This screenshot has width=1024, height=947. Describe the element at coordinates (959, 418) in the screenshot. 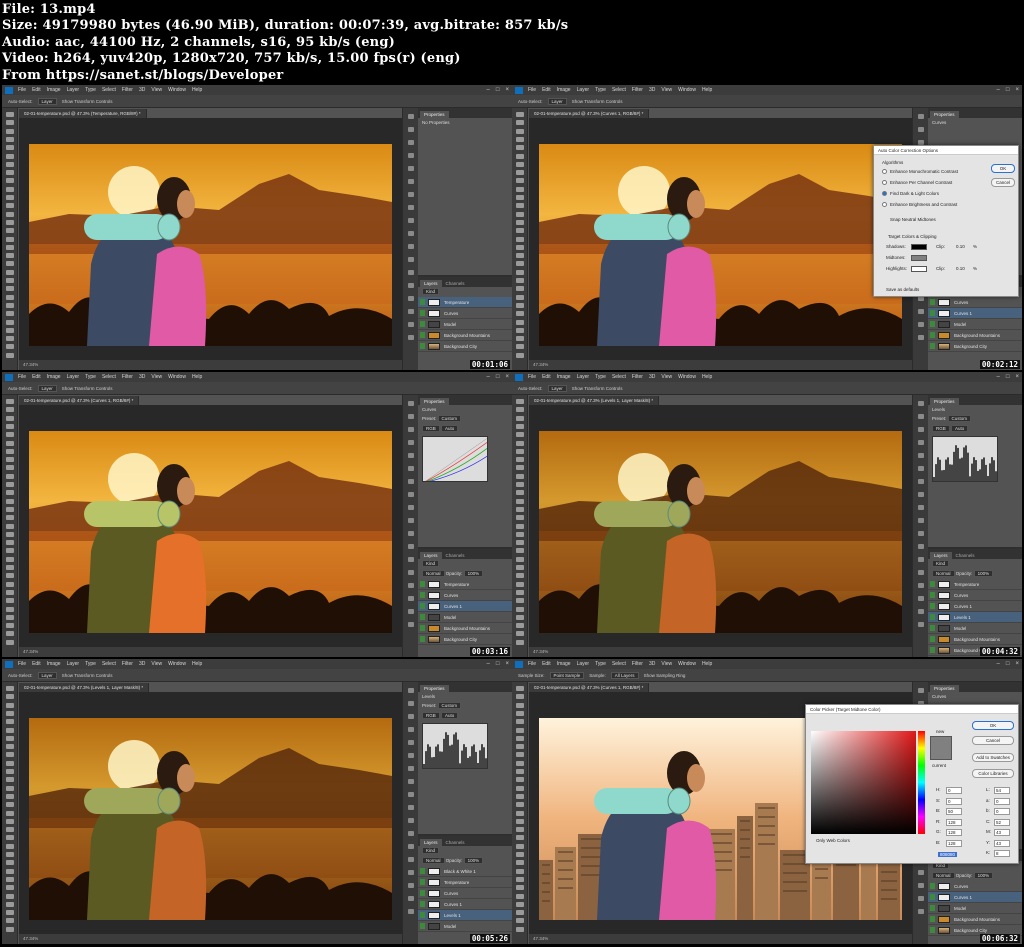

I see `preset-select: Custom` at that location.